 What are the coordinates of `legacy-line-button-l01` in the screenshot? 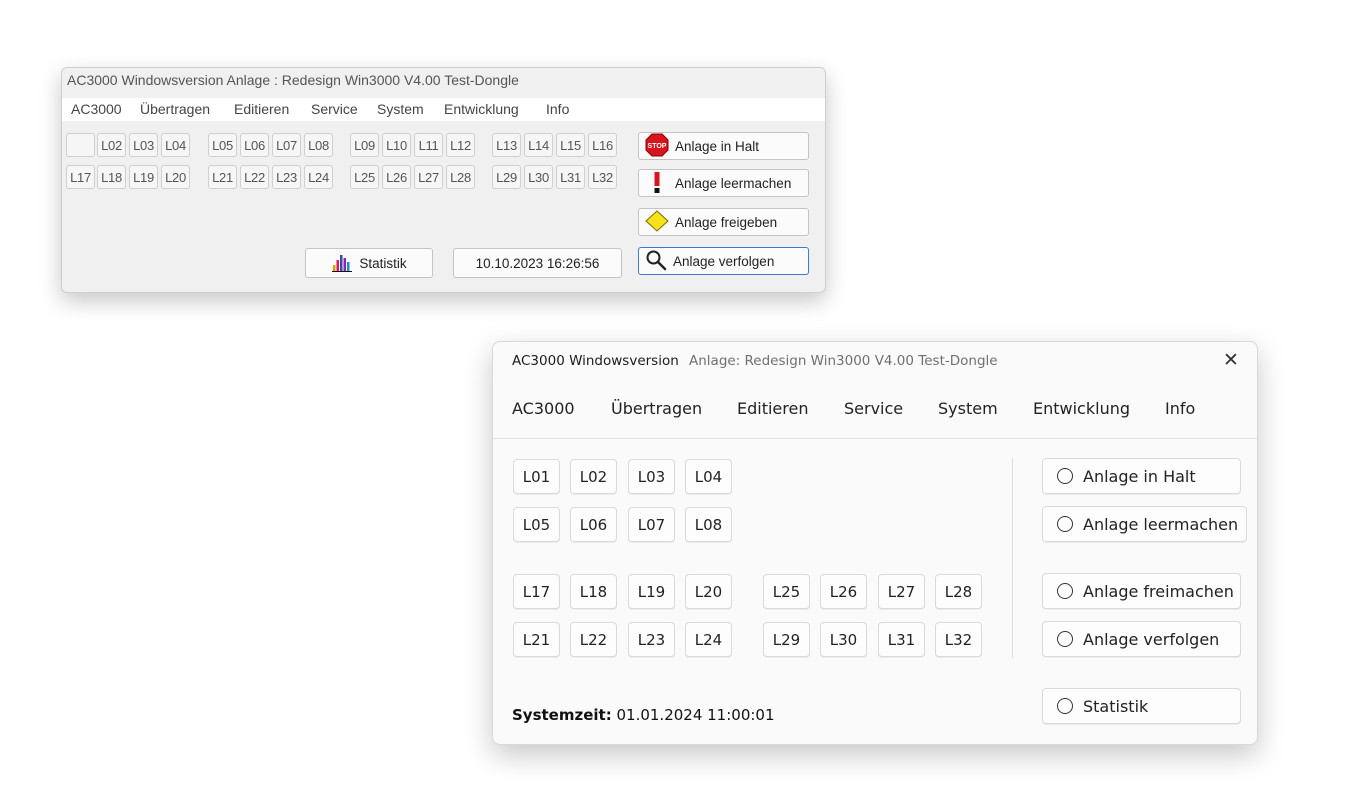 It's located at (80, 145).